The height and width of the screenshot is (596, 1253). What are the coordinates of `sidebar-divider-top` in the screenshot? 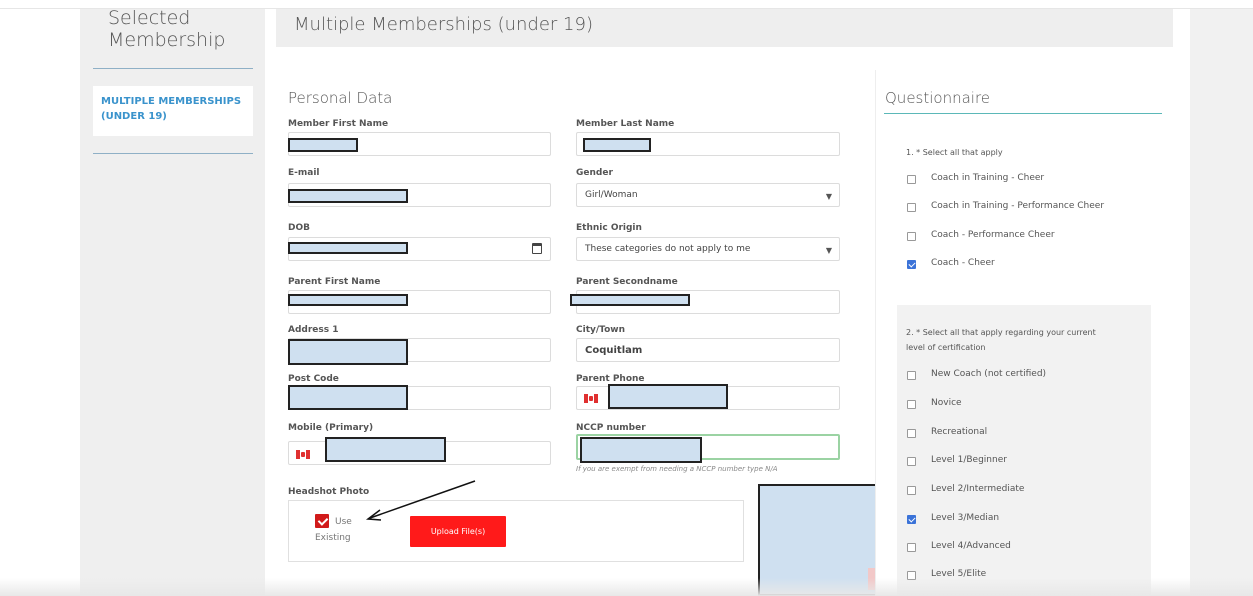 It's located at (173, 68).